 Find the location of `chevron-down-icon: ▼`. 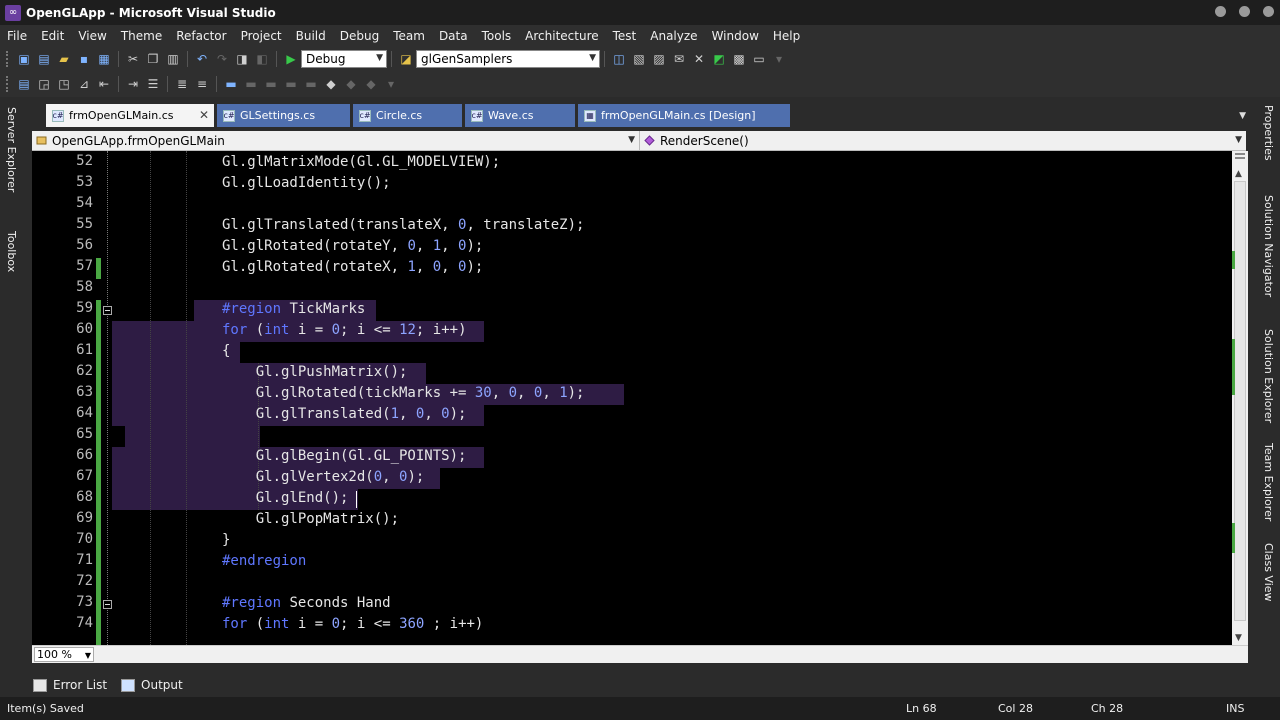

chevron-down-icon: ▼ is located at coordinates (592, 58).